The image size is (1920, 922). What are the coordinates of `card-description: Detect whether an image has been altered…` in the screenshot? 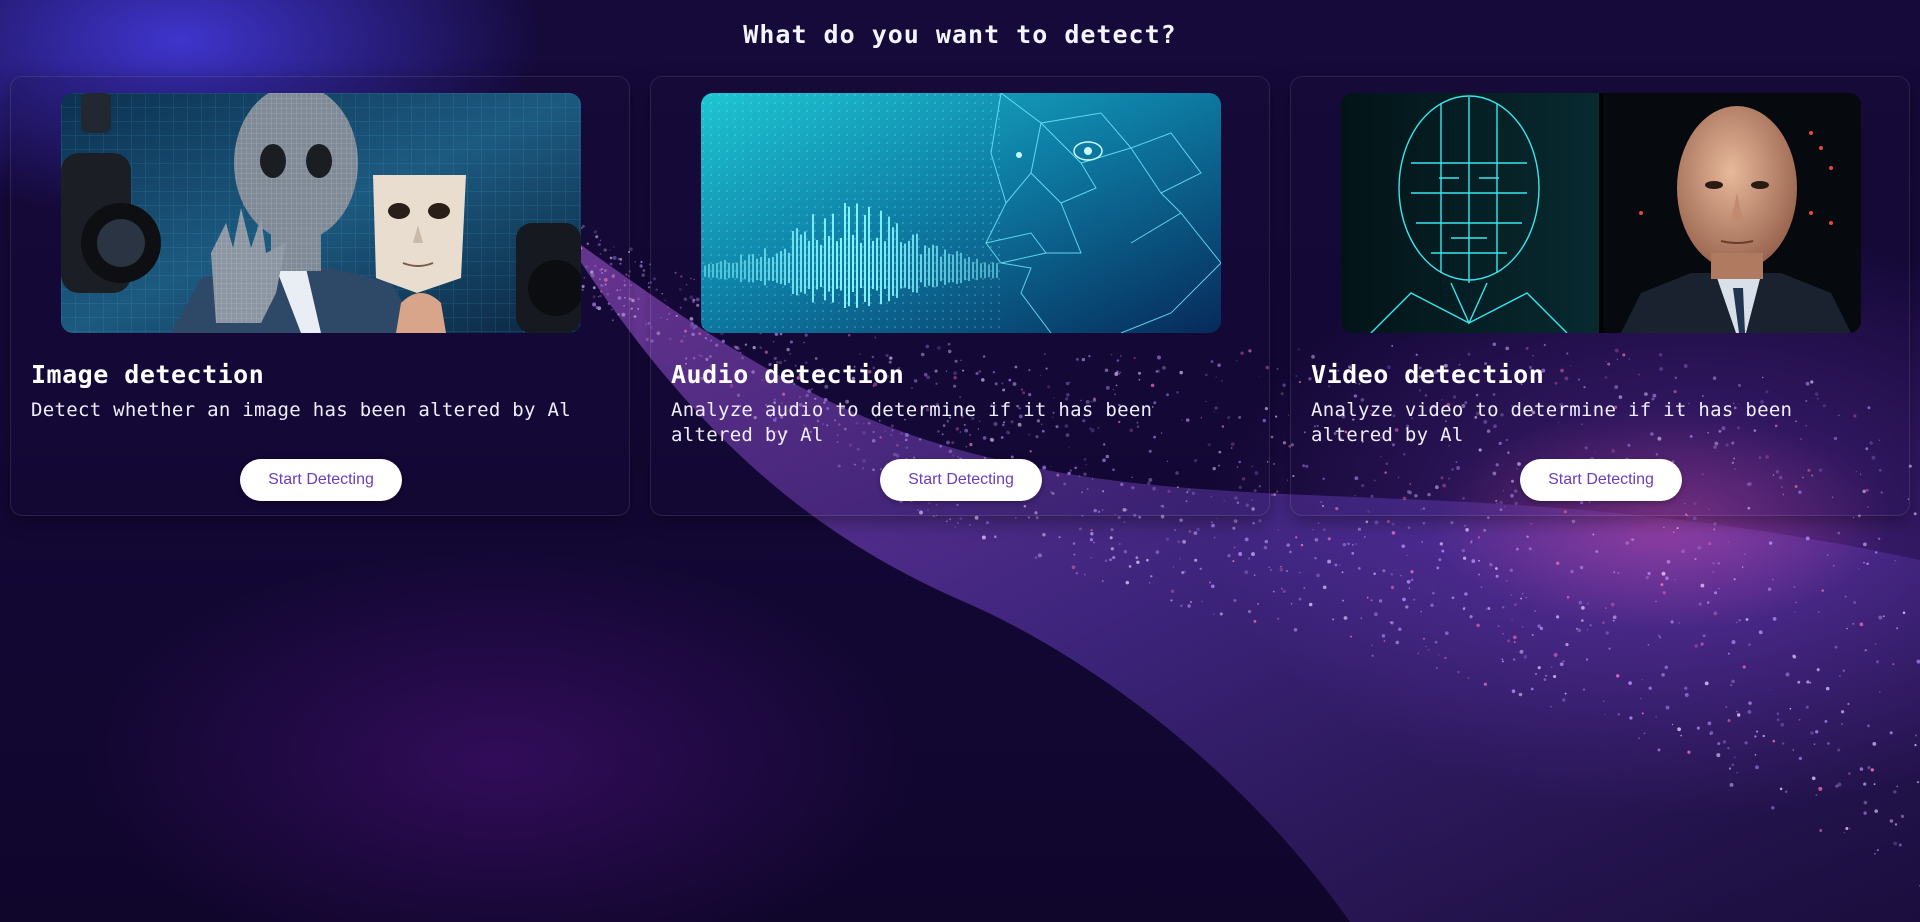 It's located at (301, 410).